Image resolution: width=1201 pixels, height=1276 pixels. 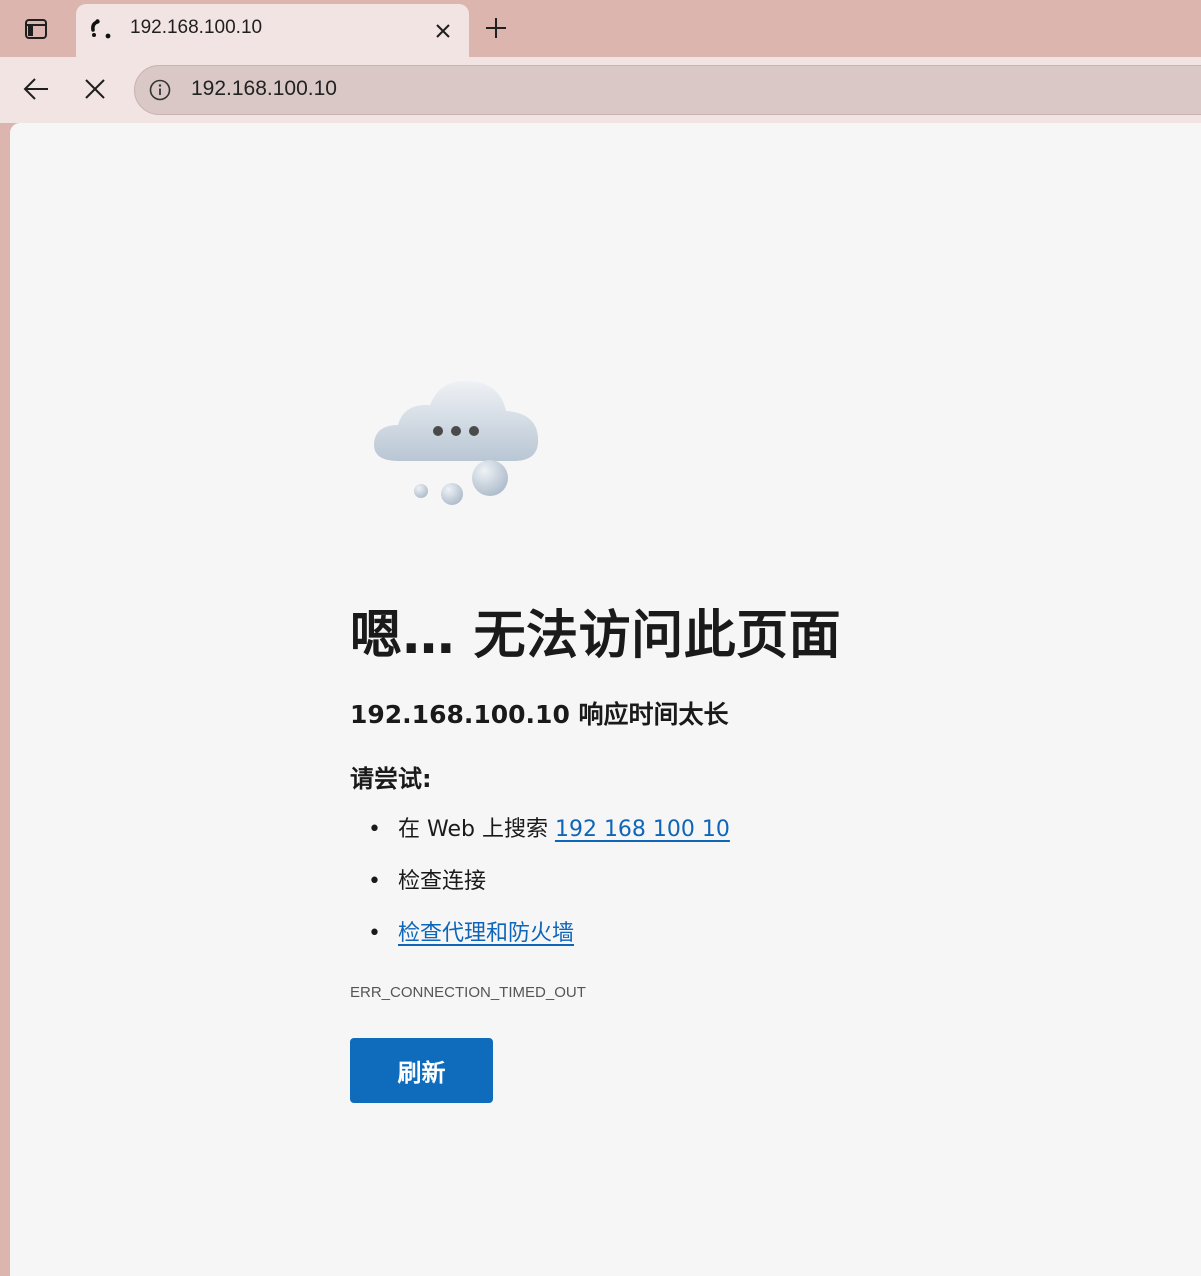 What do you see at coordinates (442, 881) in the screenshot?
I see `suggestion-text: 检查连接` at bounding box center [442, 881].